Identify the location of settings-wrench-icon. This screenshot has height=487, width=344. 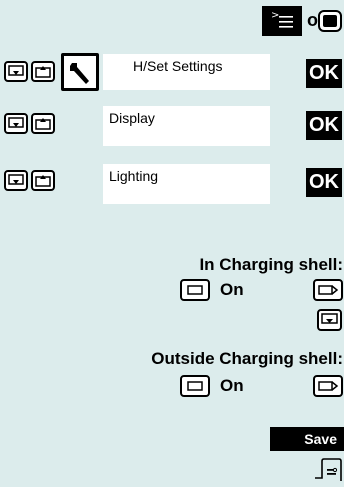
(80, 72).